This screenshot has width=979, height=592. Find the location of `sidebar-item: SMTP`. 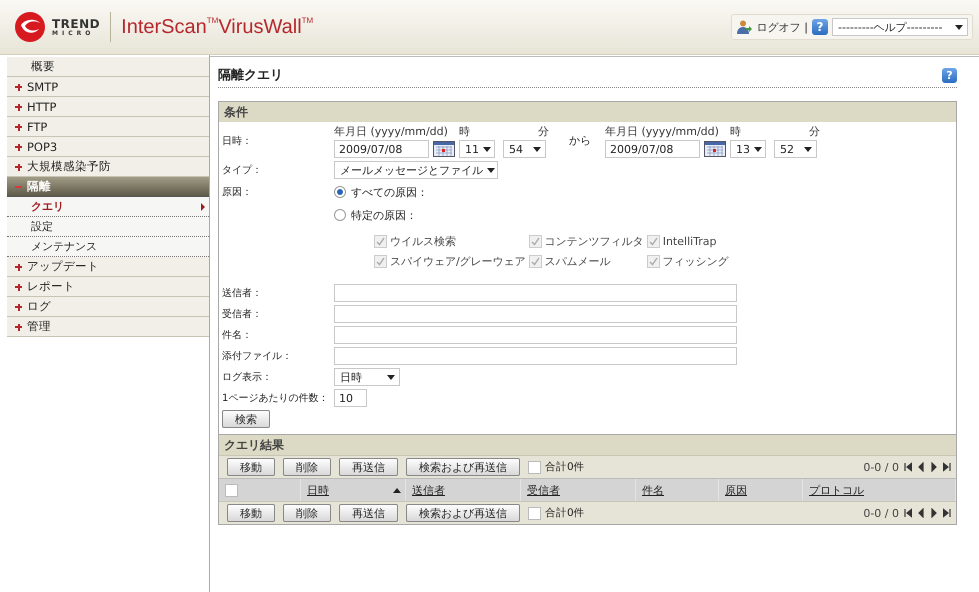

sidebar-item: SMTP is located at coordinates (108, 87).